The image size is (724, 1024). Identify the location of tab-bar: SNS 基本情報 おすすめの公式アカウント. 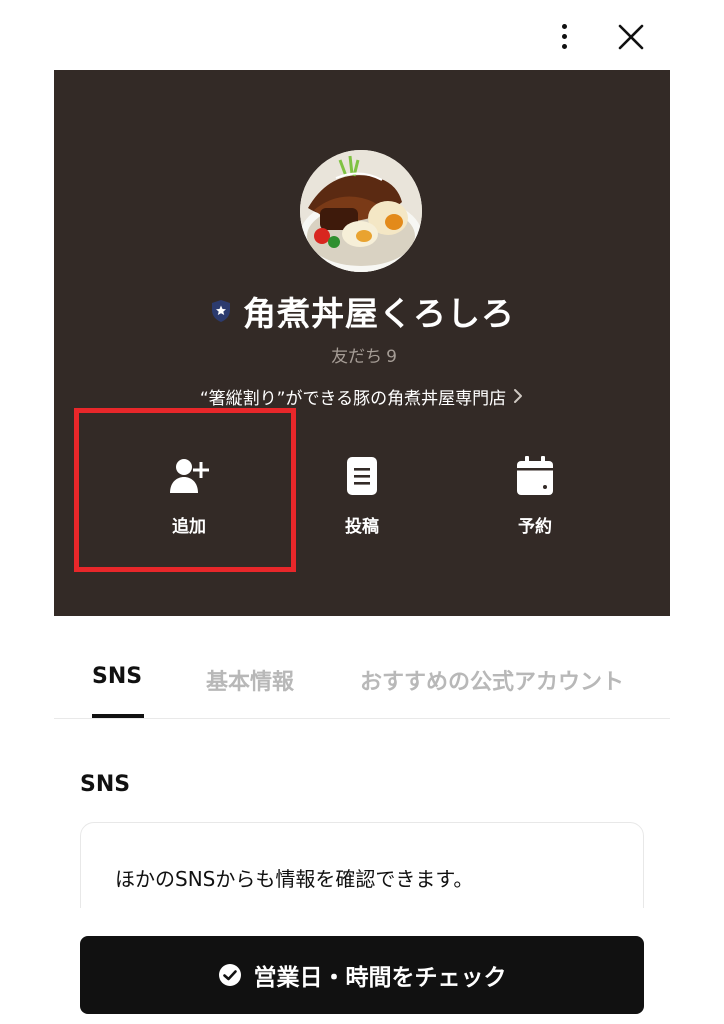
(362, 679).